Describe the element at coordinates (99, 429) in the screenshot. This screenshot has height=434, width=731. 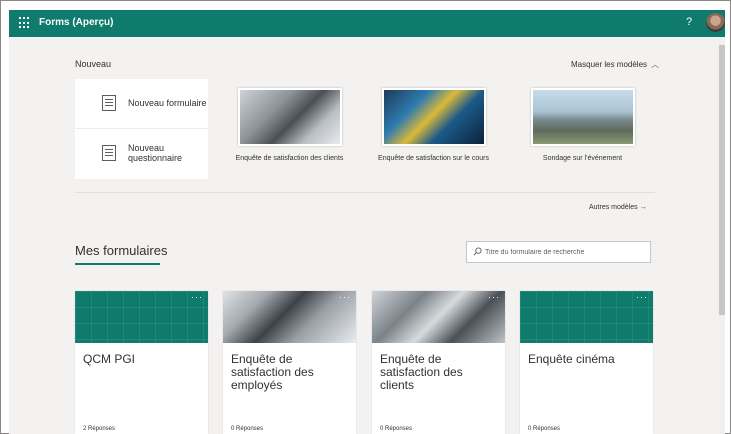
I see `form-responses: 2 Réponses` at that location.